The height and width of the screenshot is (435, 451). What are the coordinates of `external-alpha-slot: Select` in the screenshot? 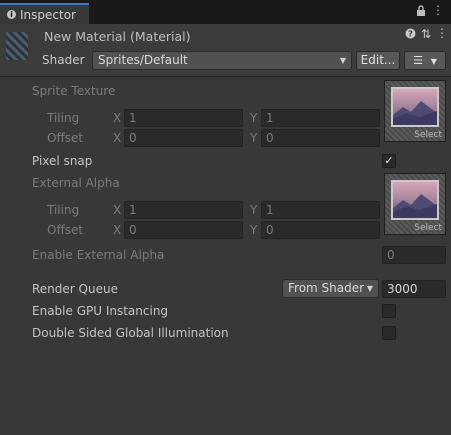 It's located at (415, 204).